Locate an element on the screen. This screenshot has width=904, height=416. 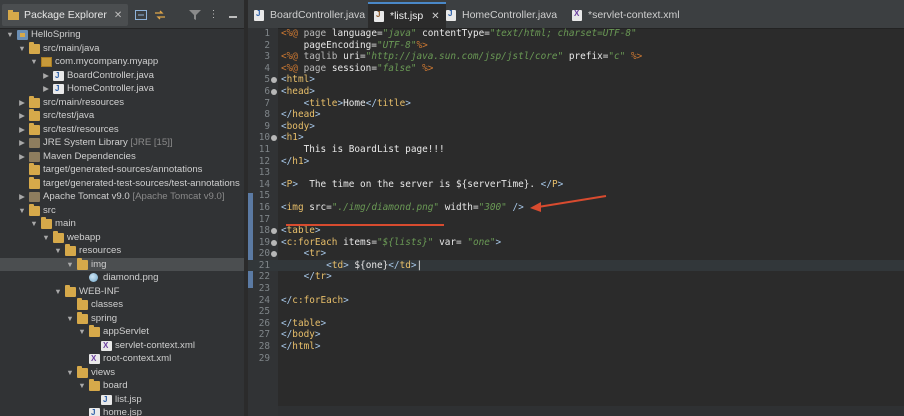
tree-item: ▶ JRE System Library [JRE [15]] is located at coordinates (122, 143).